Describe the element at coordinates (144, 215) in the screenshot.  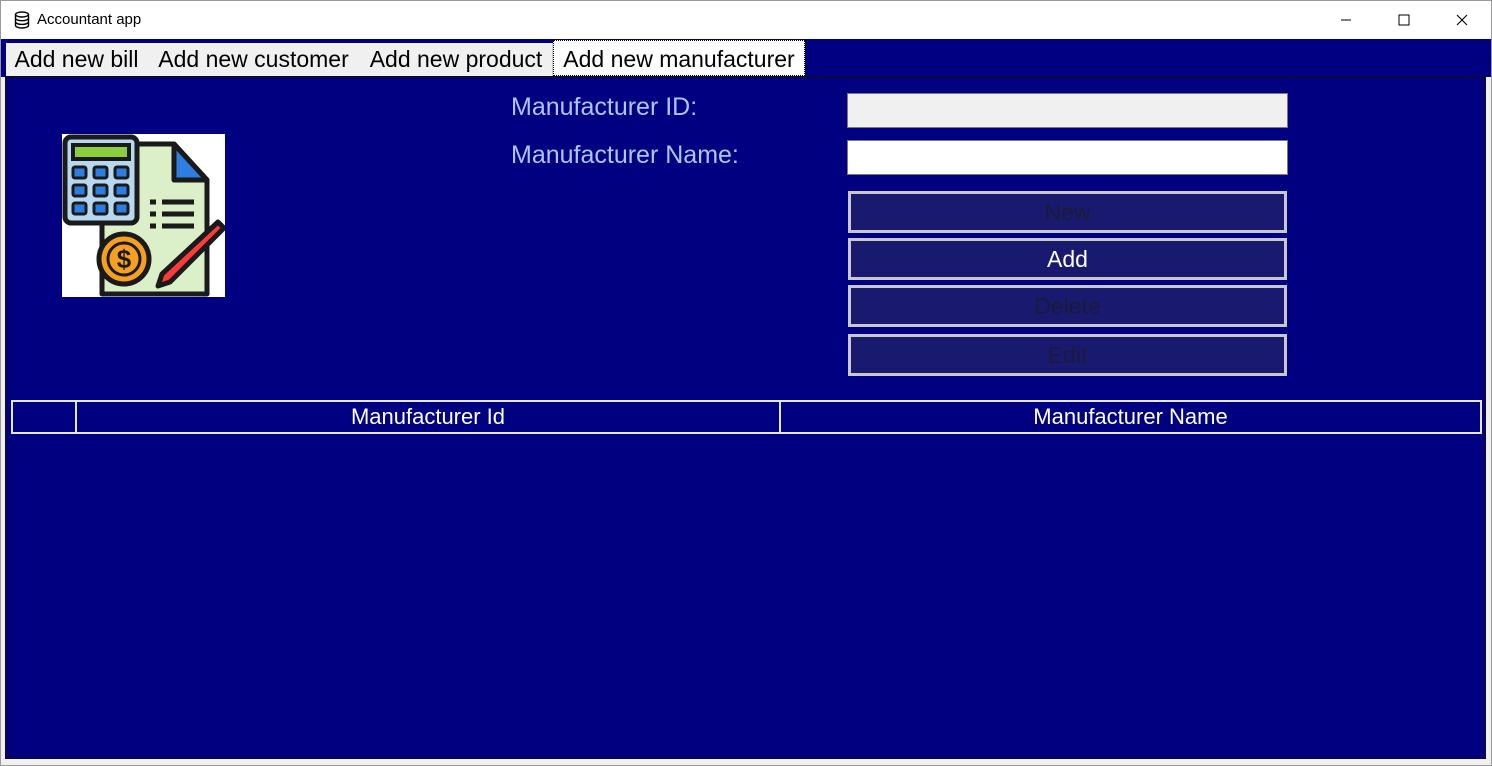
I see `calculator-invoice-icon: $` at that location.